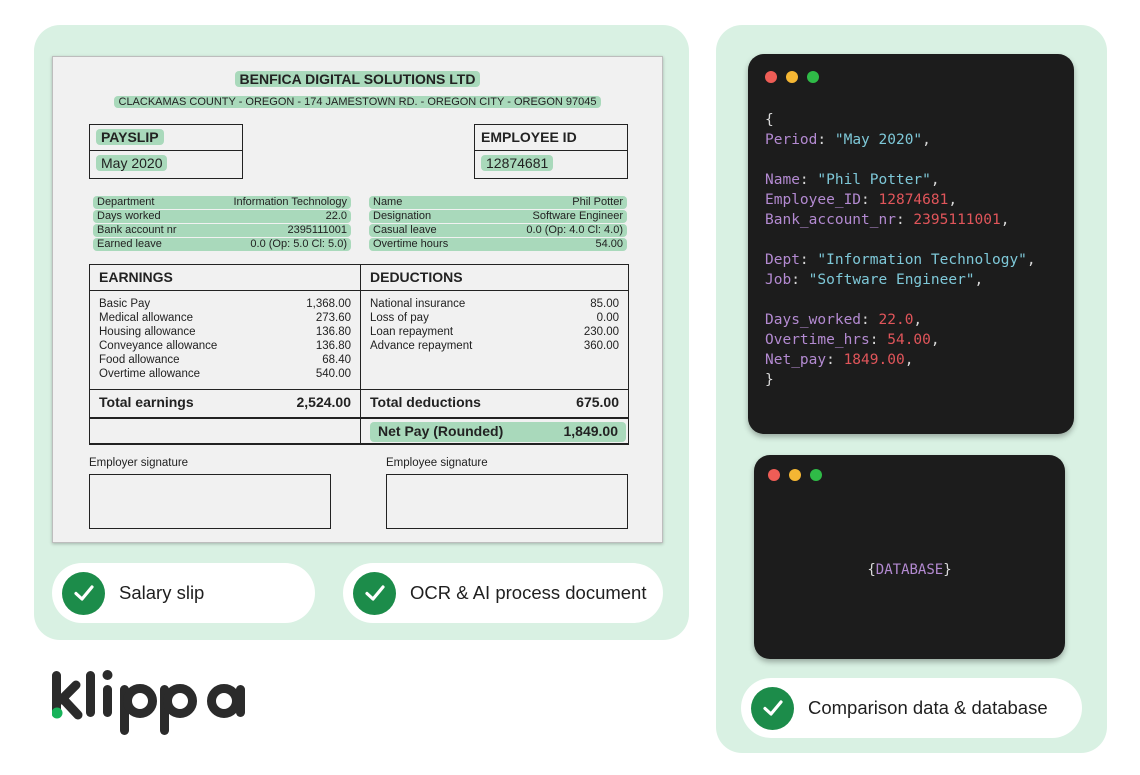  What do you see at coordinates (225, 374) in the screenshot?
I see `earning-row: Overtime allowance 540.00` at bounding box center [225, 374].